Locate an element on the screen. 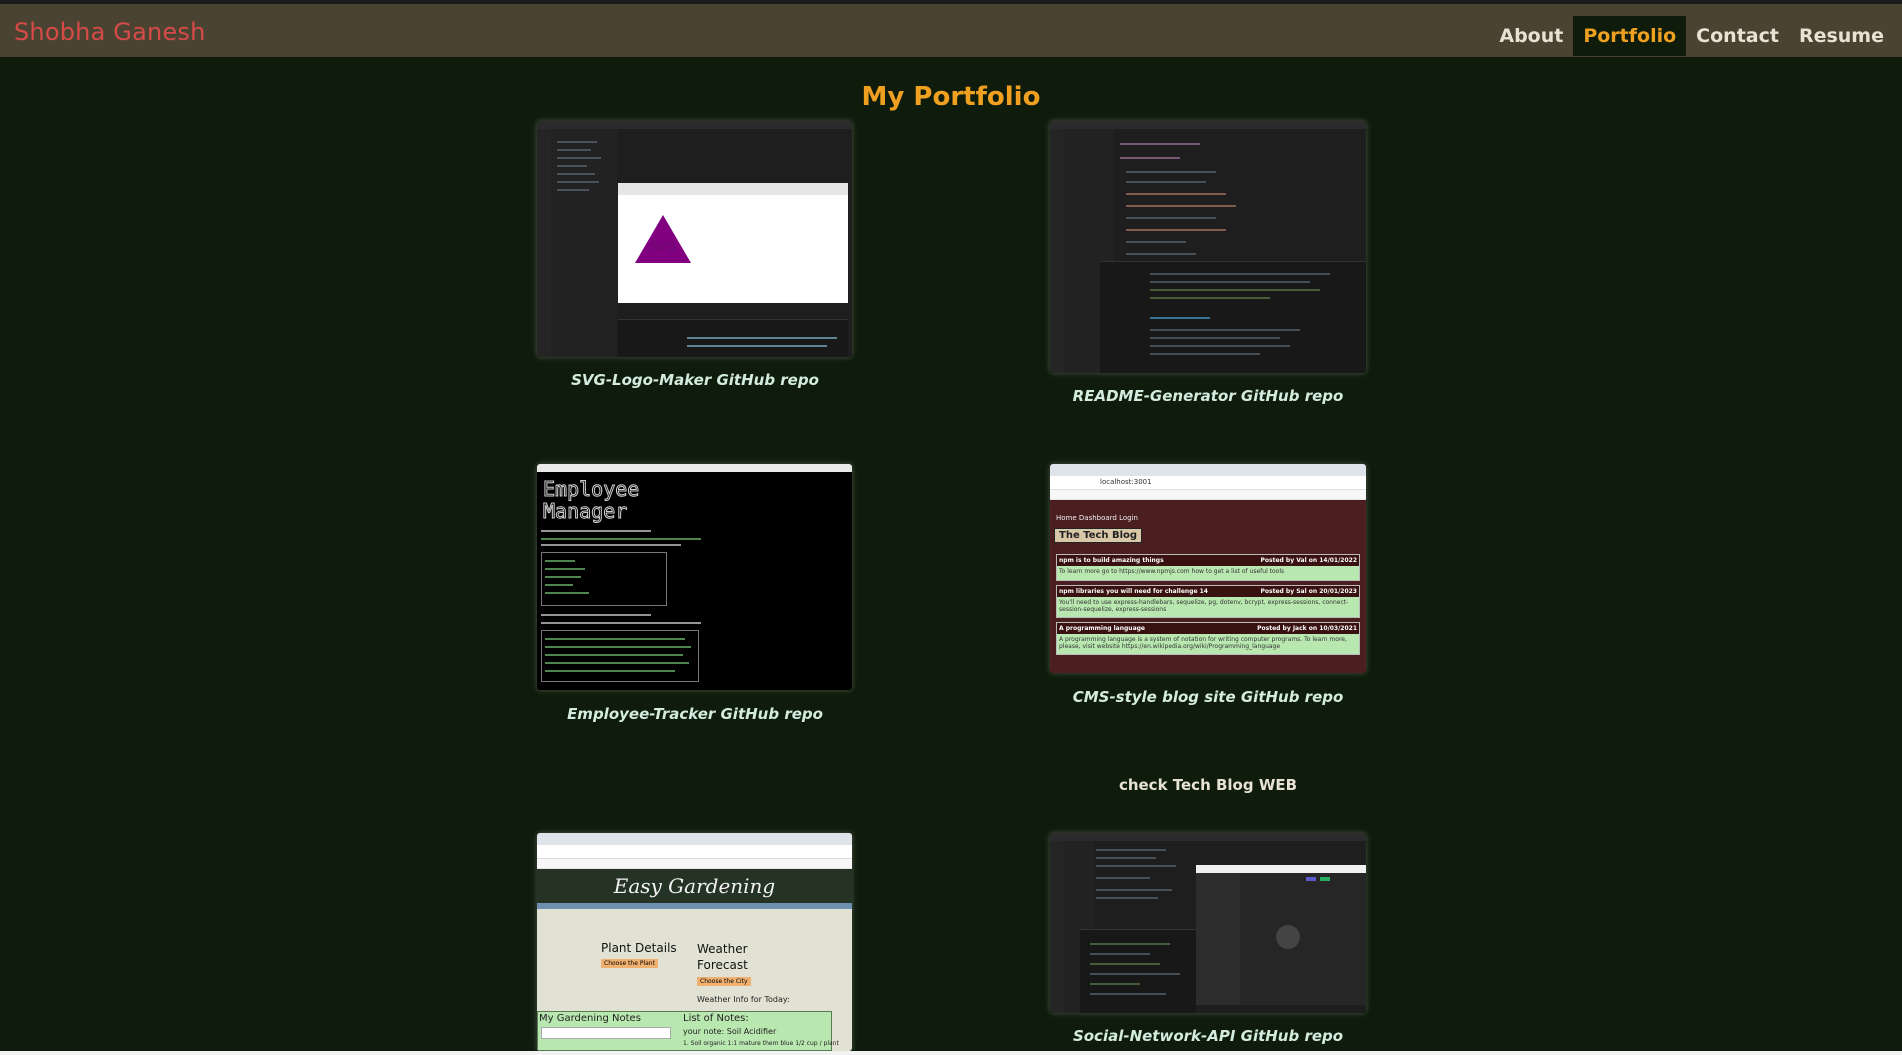  svg-triangle-logo: SVG is located at coordinates (663, 239).